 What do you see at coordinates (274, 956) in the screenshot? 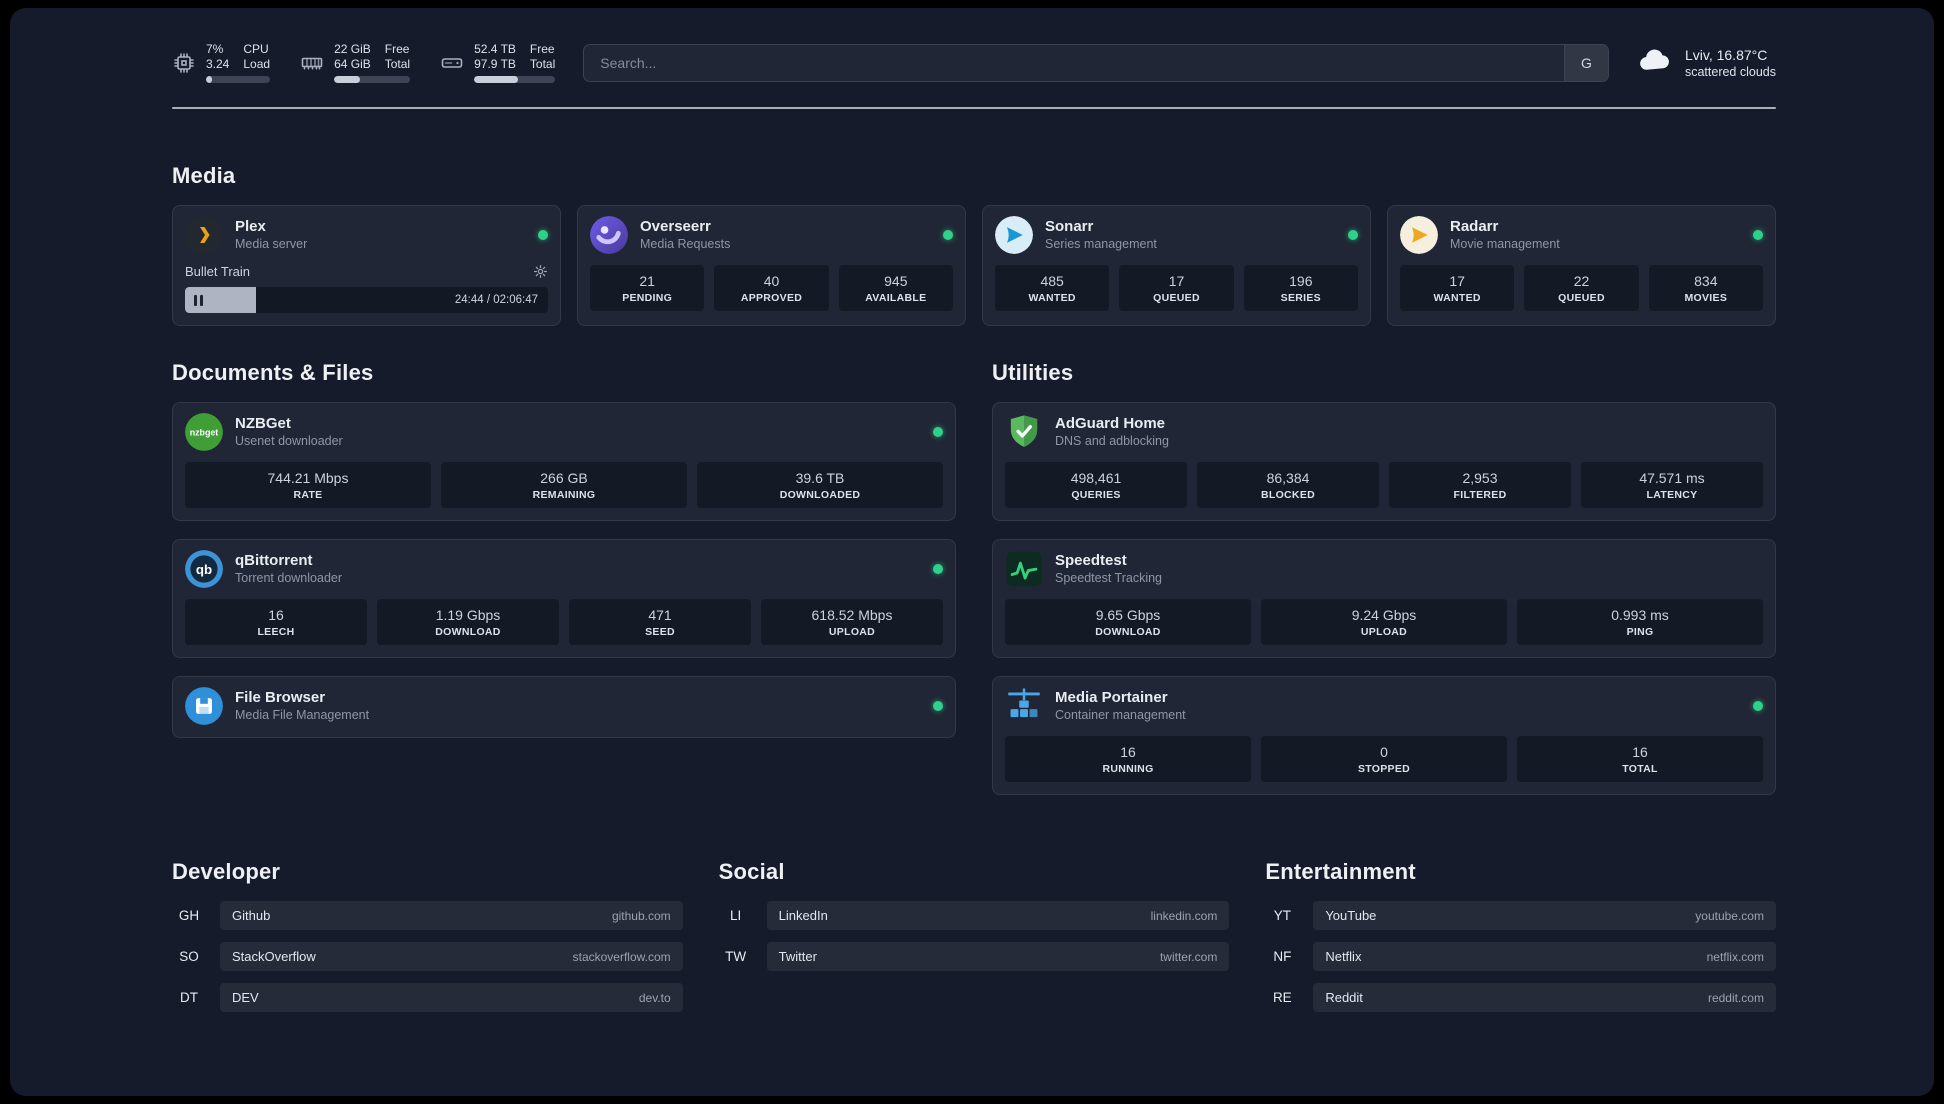
I see `bookmark-name: StackOverflow` at bounding box center [274, 956].